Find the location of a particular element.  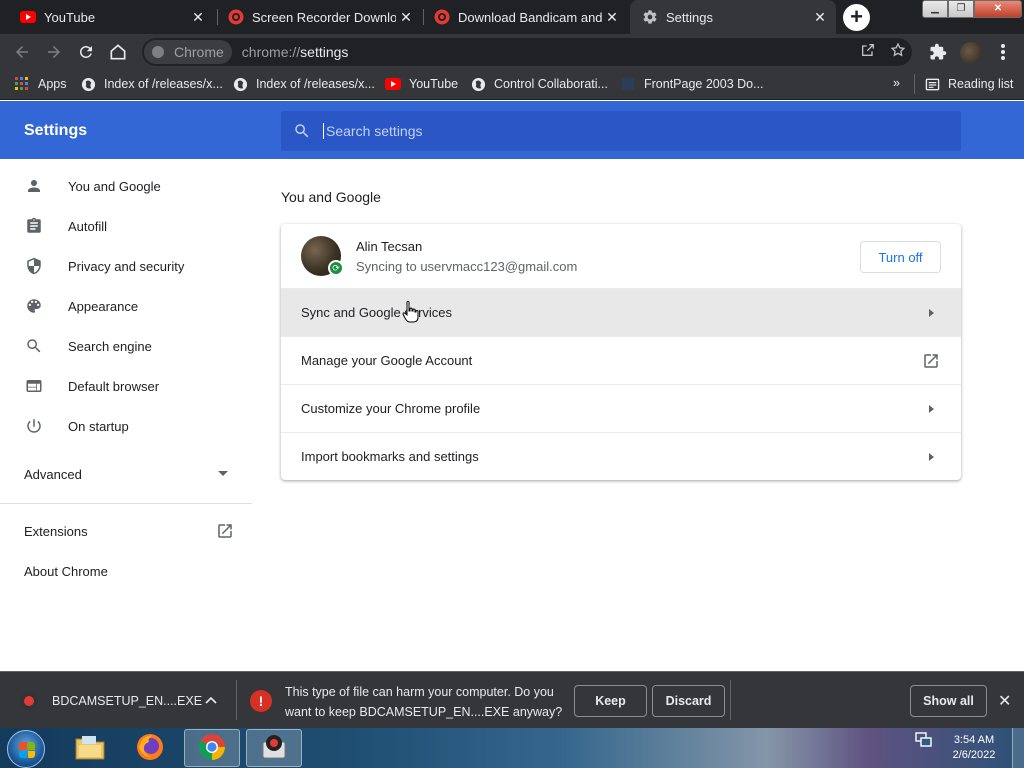

reload-icon is located at coordinates (86, 52).